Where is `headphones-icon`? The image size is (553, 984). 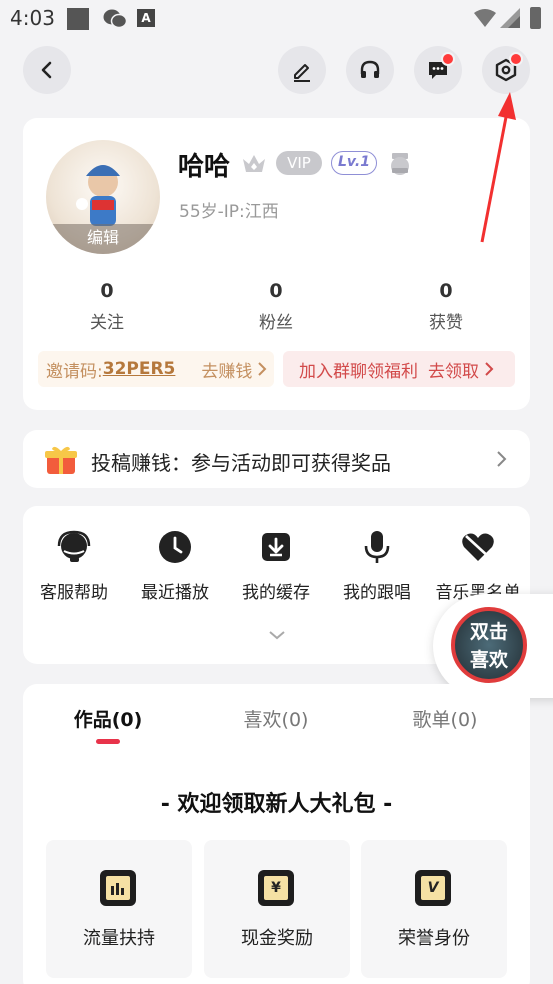
headphones-icon is located at coordinates (370, 69).